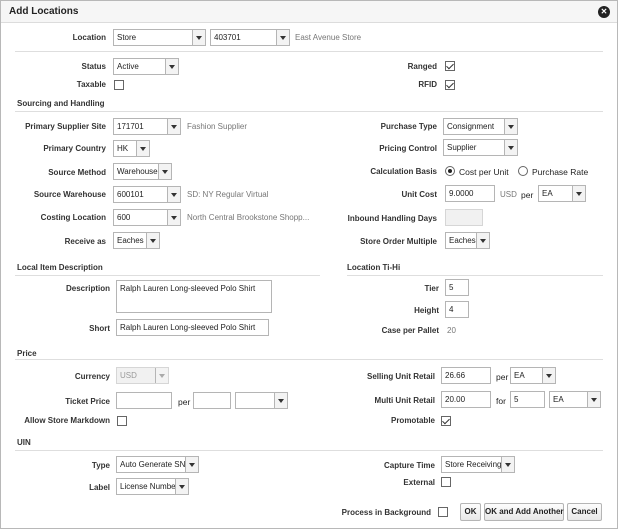 The width and height of the screenshot is (618, 529). What do you see at coordinates (144, 400) in the screenshot?
I see `ticket-price-input` at bounding box center [144, 400].